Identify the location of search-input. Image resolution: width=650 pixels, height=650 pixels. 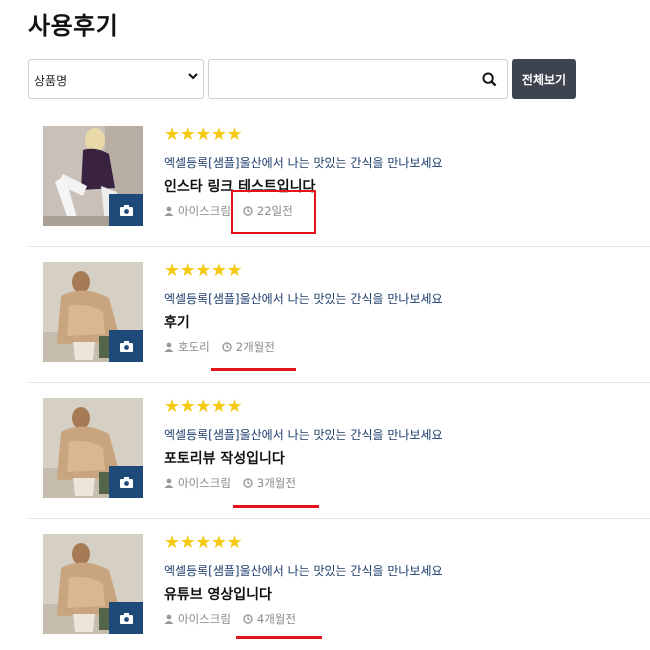
(342, 80).